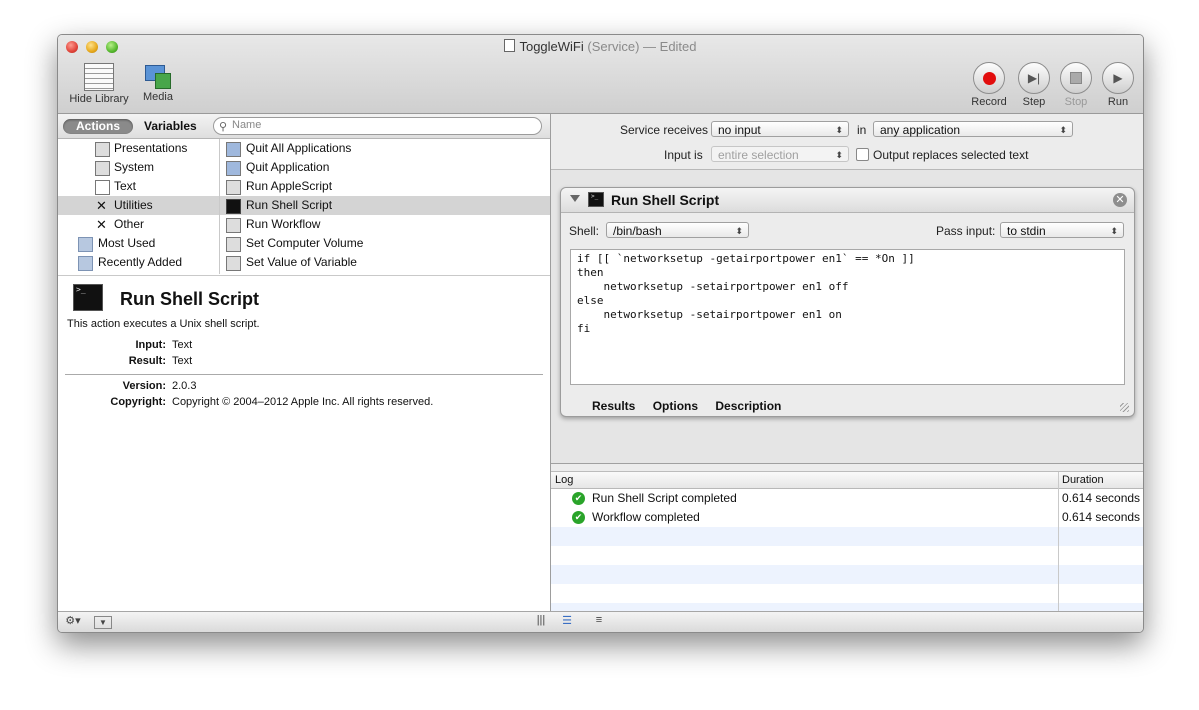  What do you see at coordinates (158, 76) in the screenshot?
I see `media-icon` at bounding box center [158, 76].